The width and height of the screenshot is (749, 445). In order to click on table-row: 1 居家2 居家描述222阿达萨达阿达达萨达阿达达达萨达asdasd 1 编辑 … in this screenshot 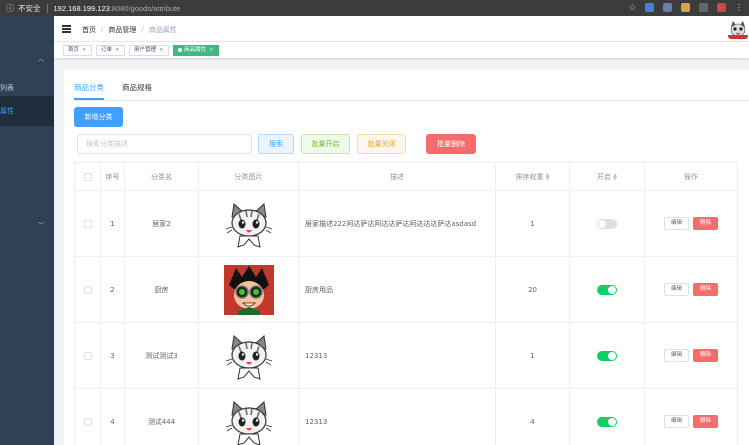, I will do `click(406, 223)`.